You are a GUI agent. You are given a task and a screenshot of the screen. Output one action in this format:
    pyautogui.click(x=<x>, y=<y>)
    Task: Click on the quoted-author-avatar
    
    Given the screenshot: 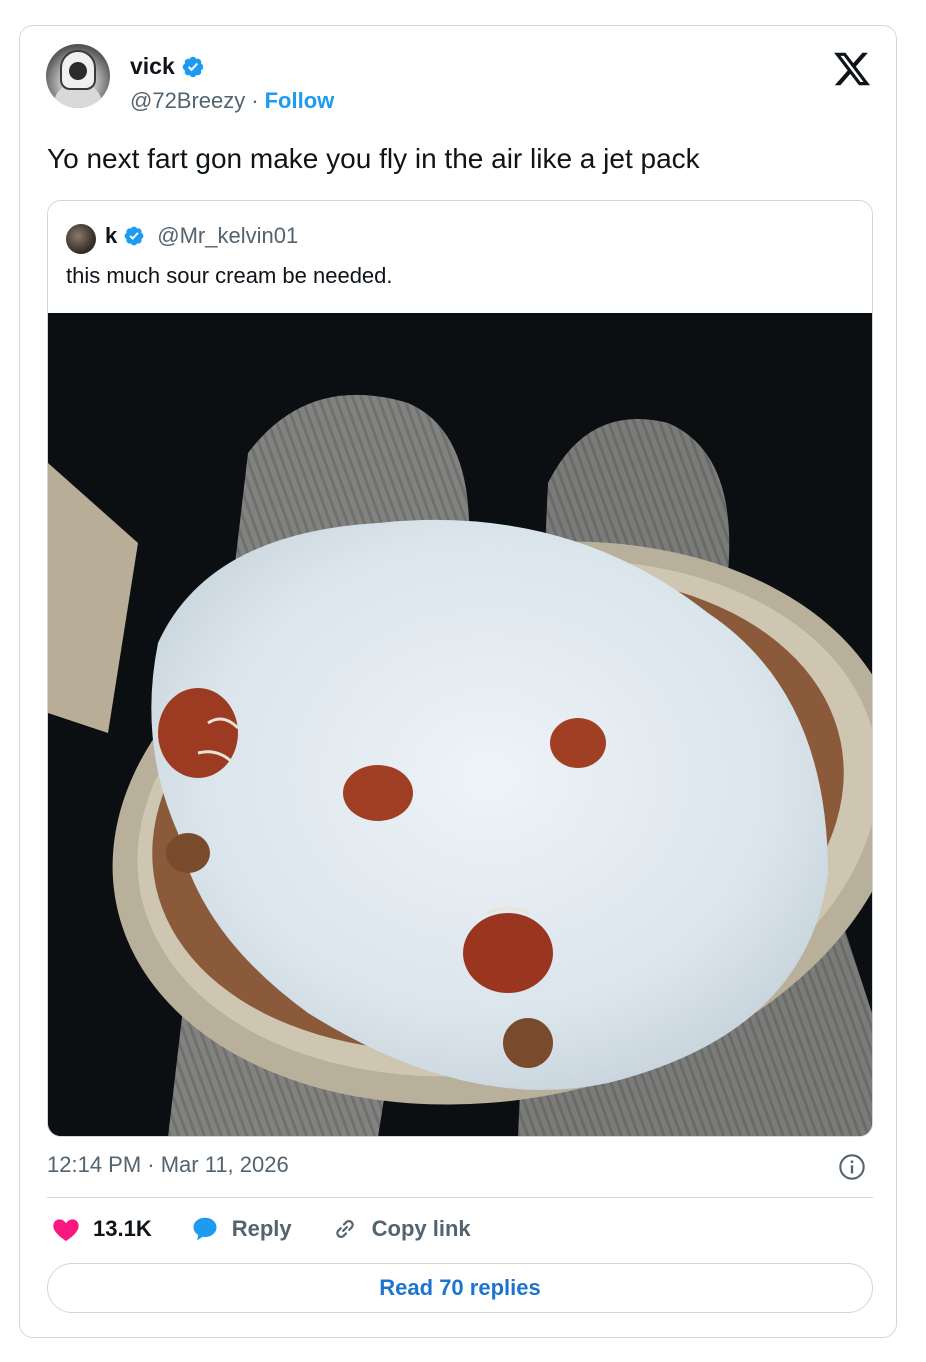 What is the action you would take?
    pyautogui.click(x=81, y=239)
    